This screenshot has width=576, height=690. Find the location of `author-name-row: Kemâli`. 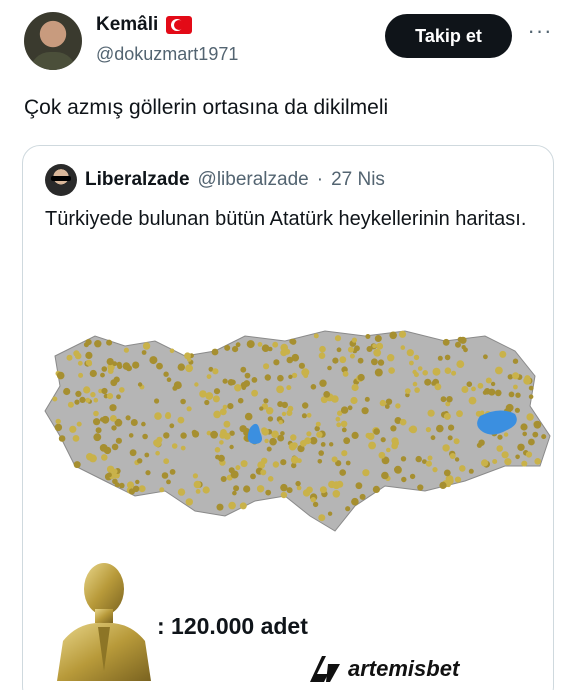

author-name-row: Kemâli is located at coordinates (144, 25).